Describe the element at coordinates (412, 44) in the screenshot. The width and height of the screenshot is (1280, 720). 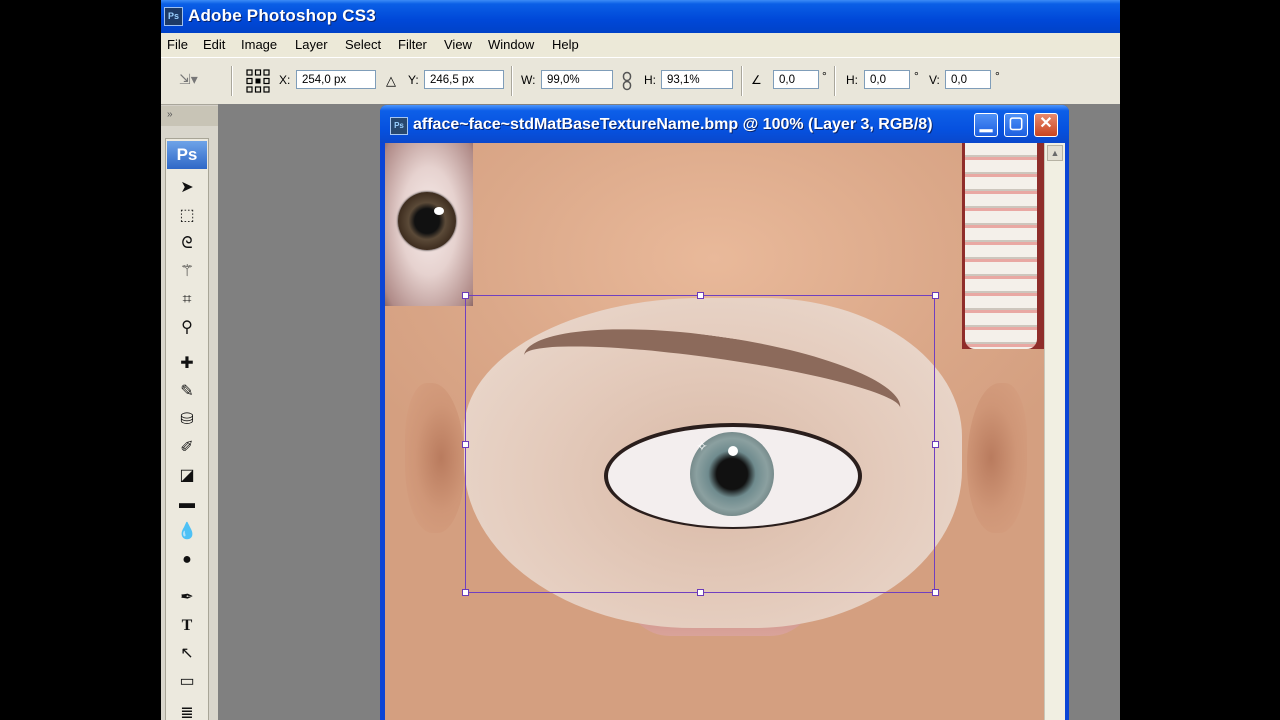
I see `menu-filter: Filter` at that location.